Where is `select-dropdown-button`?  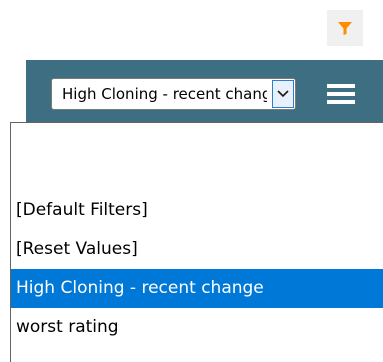 select-dropdown-button is located at coordinates (283, 94).